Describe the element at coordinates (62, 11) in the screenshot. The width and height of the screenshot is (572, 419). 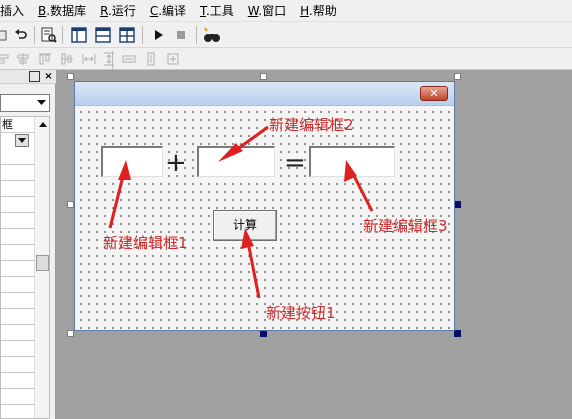
I see `menu-database: B.数据库` at that location.